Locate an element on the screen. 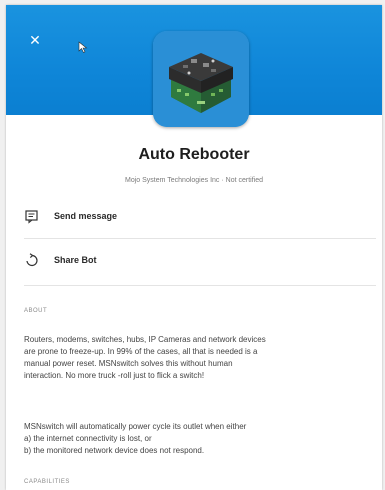 This screenshot has width=385, height=490. close-icon: ✕ is located at coordinates (35, 40).